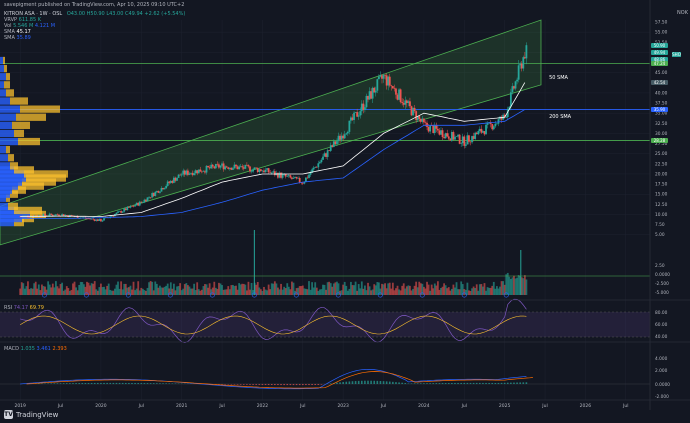 The image size is (690, 423). What do you see at coordinates (221, 406) in the screenshot?
I see `time-axis-label: Jul` at bounding box center [221, 406].